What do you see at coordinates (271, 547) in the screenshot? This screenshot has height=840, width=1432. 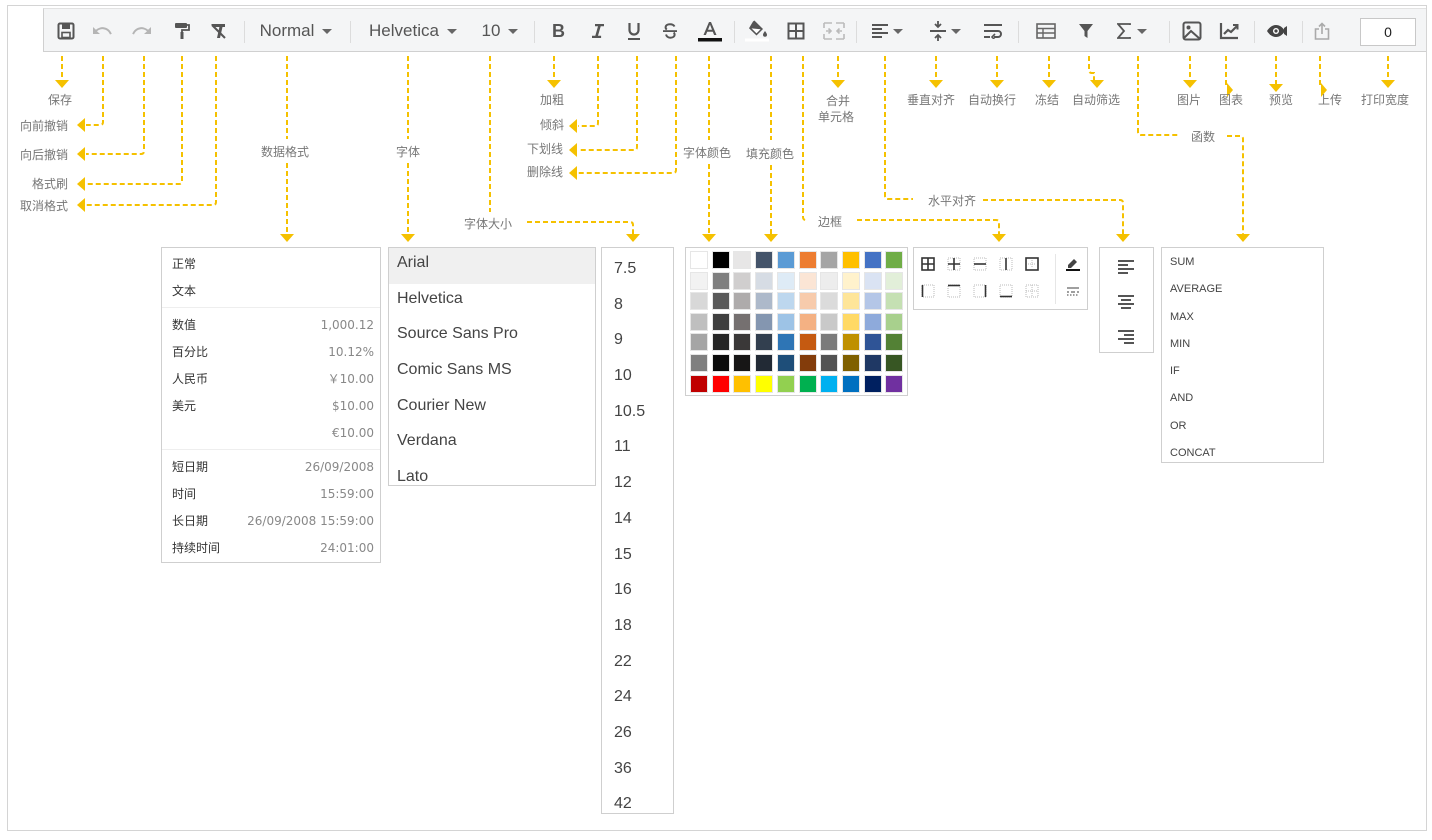 I see `number-format-option: 持续时间 24:01:00` at bounding box center [271, 547].